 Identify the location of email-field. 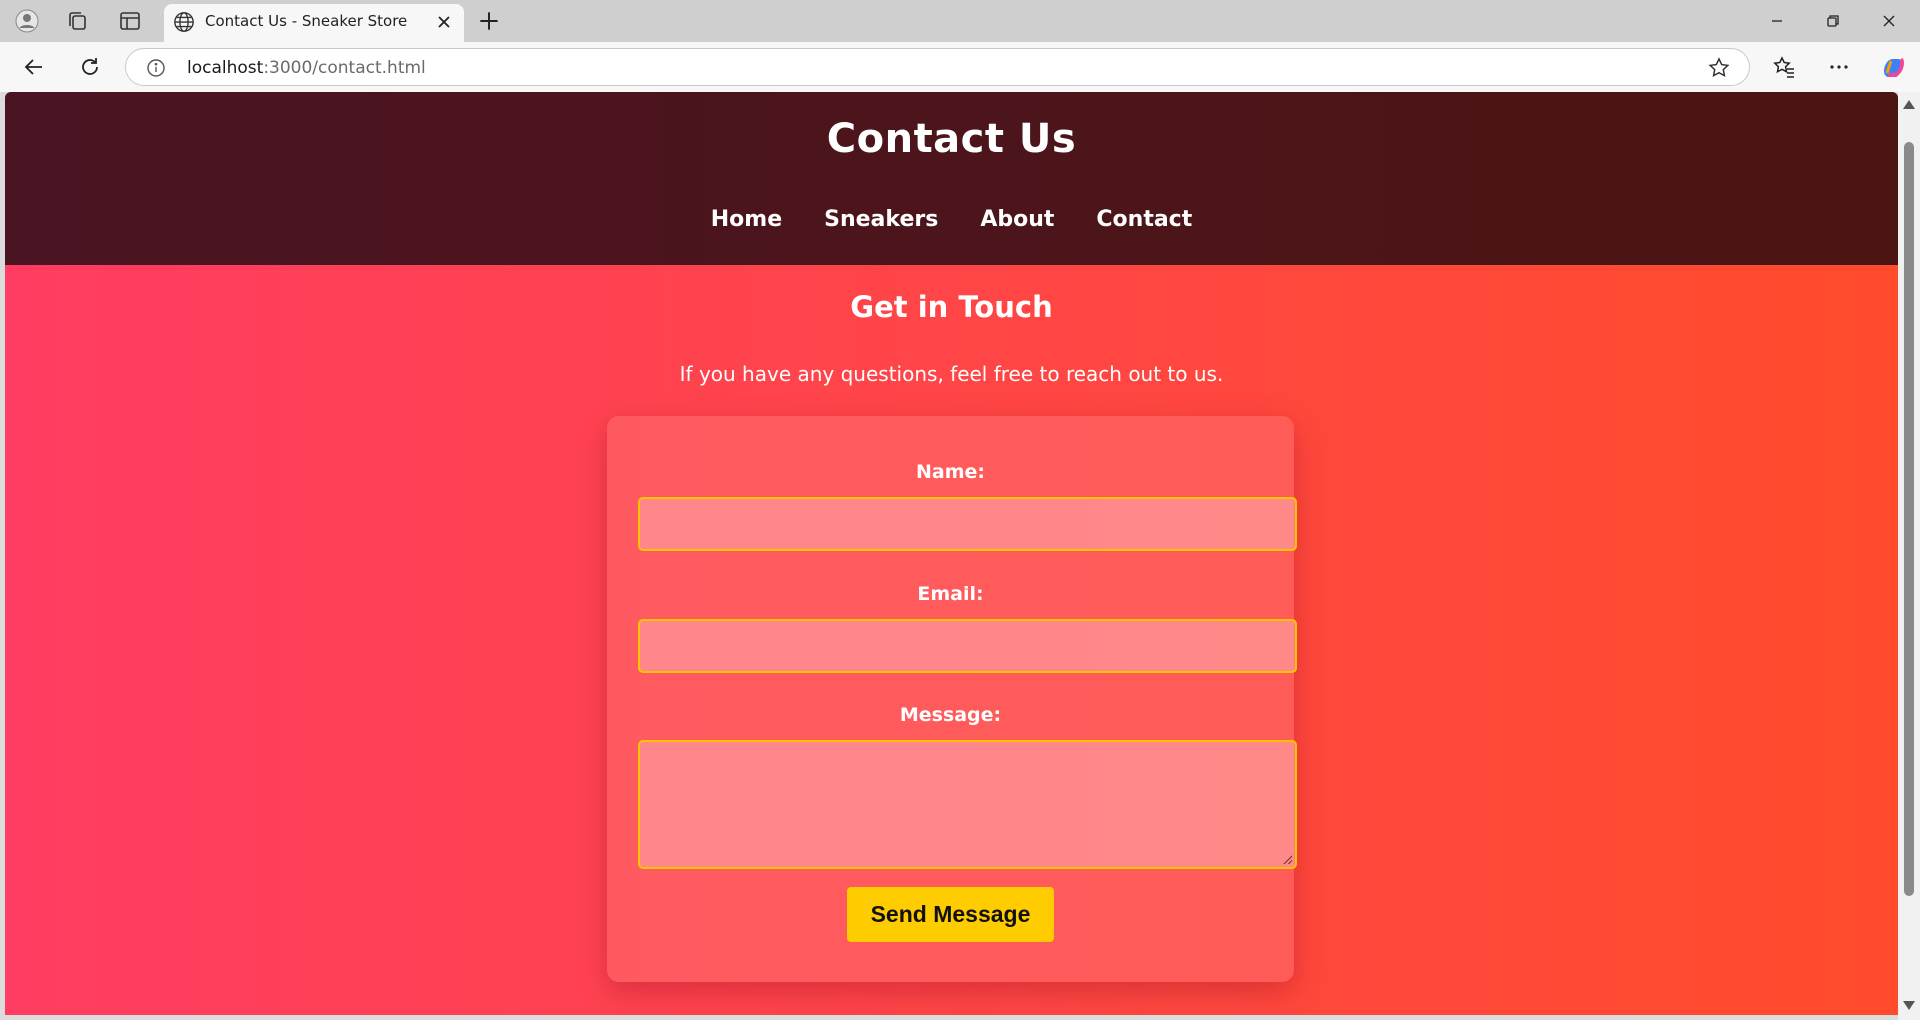
(967, 646).